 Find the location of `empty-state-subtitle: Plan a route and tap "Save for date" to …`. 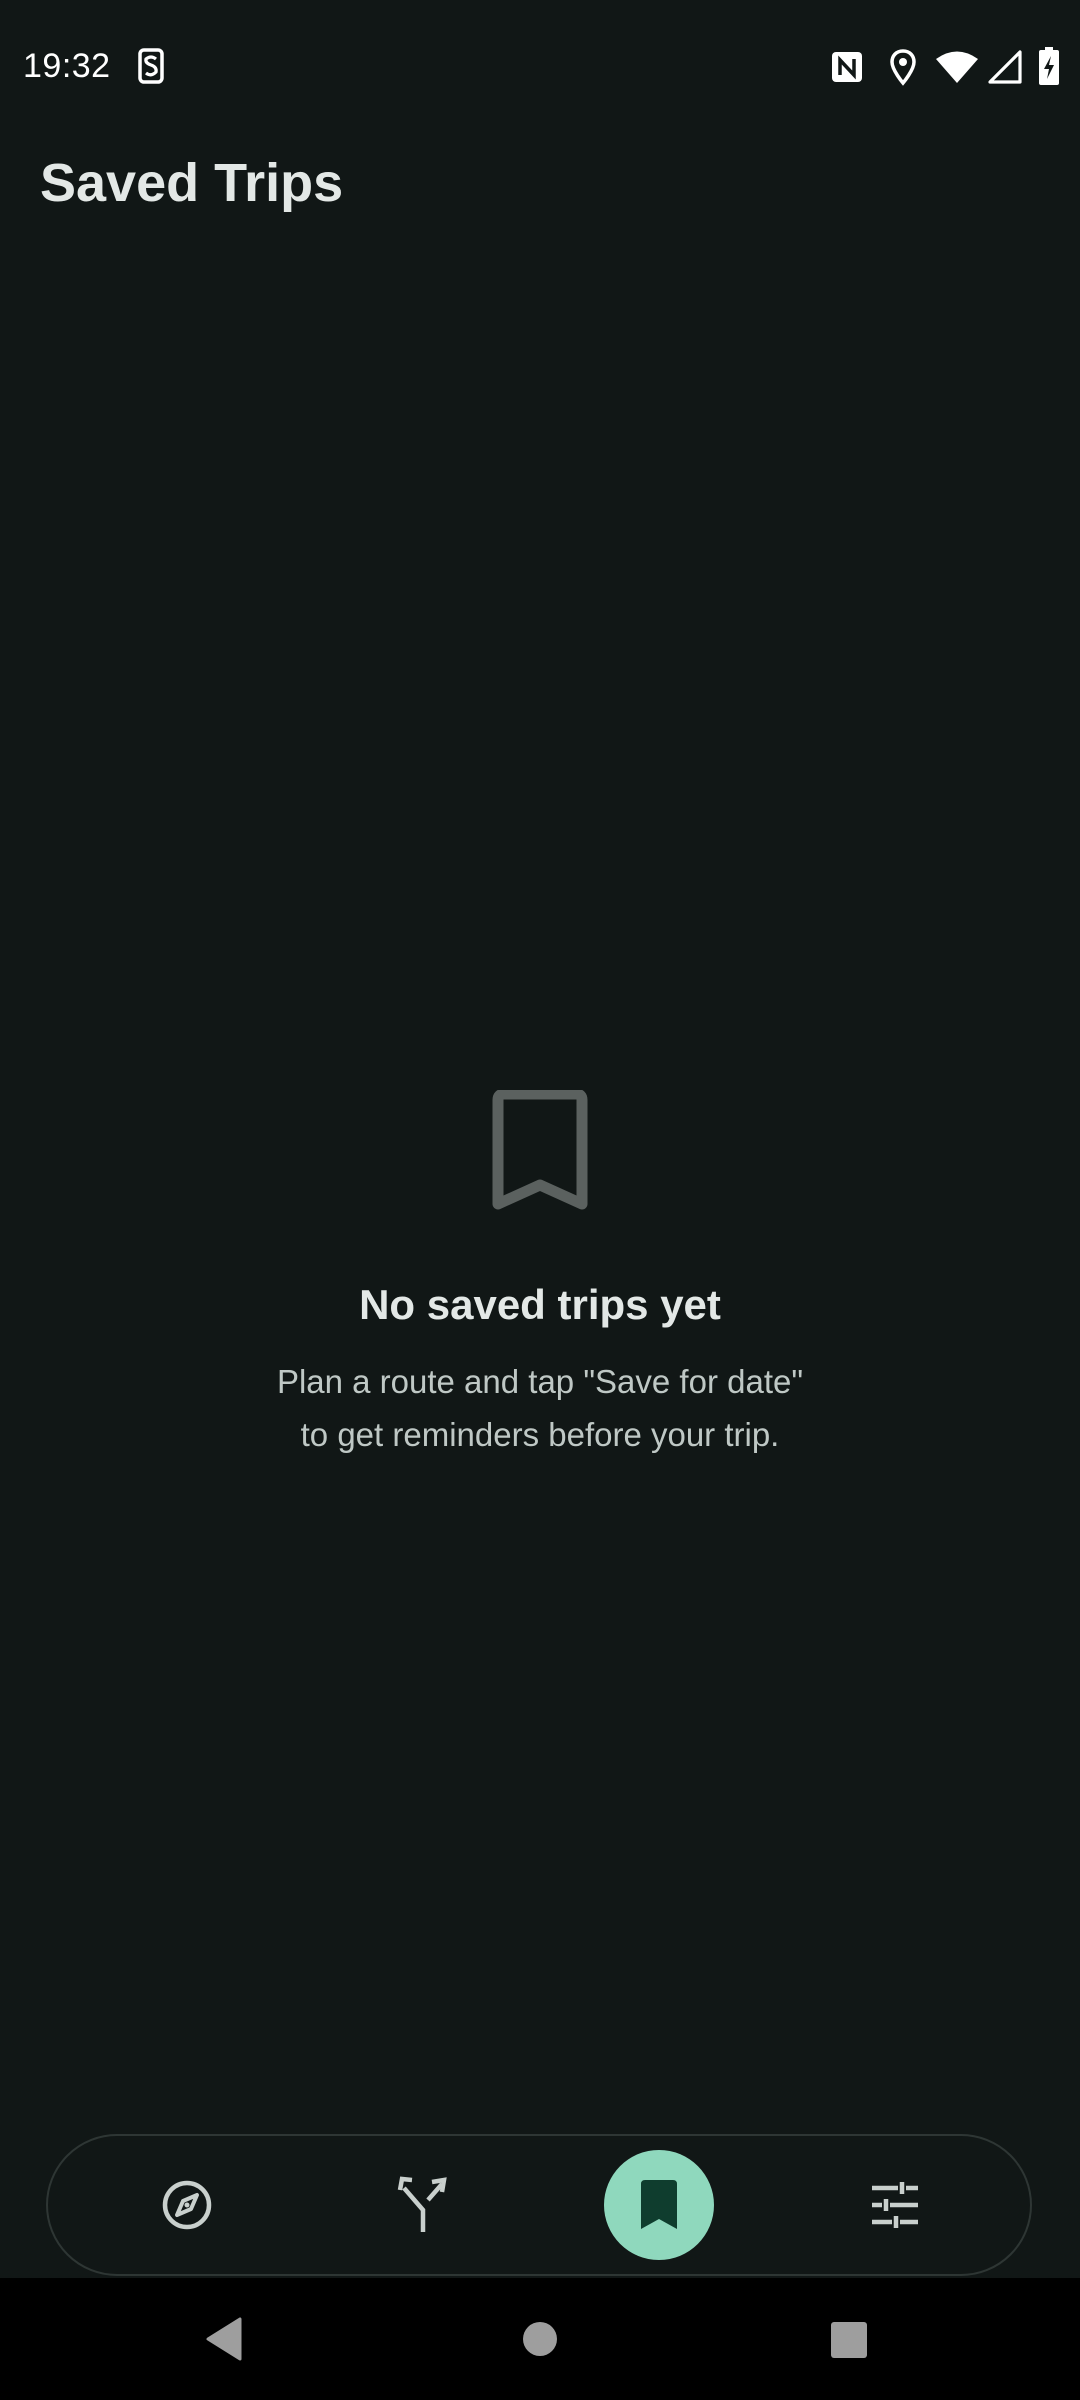

empty-state-subtitle: Plan a route and tap "Save for date" to … is located at coordinates (540, 1408).